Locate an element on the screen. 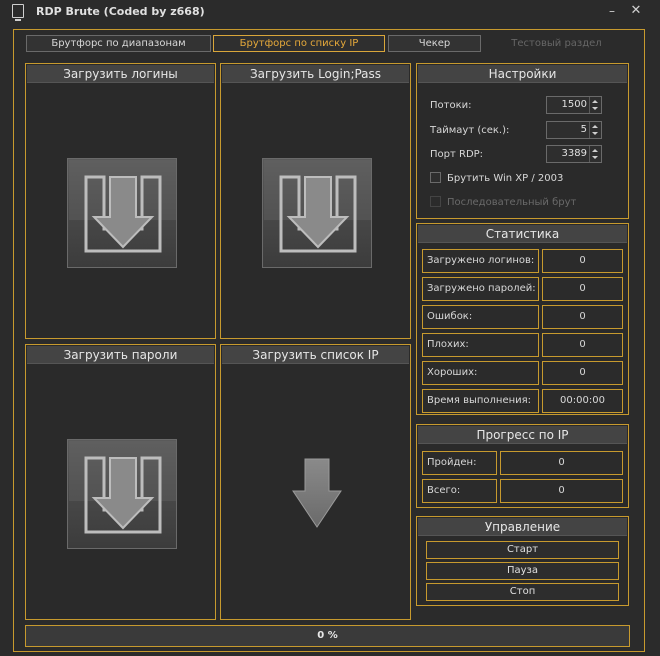 The width and height of the screenshot is (660, 656). stat-errors-label: Ошибок: is located at coordinates (480, 317).